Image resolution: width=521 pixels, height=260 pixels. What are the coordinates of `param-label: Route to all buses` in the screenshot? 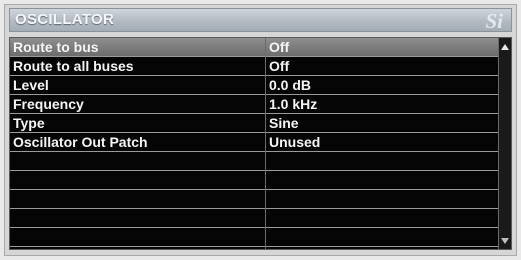 It's located at (73, 66).